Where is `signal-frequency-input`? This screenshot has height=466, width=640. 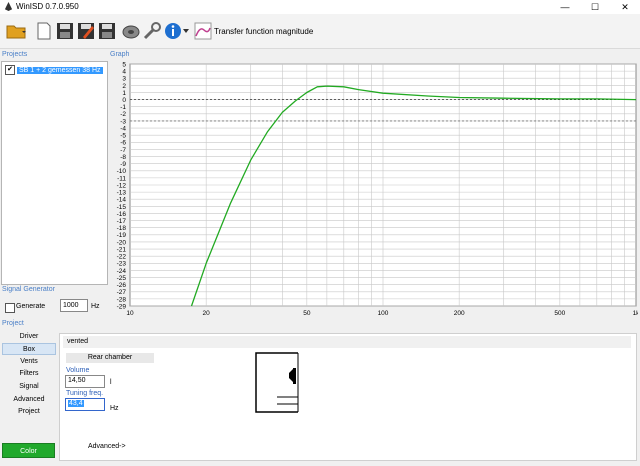
signal-frequency-input is located at coordinates (74, 305).